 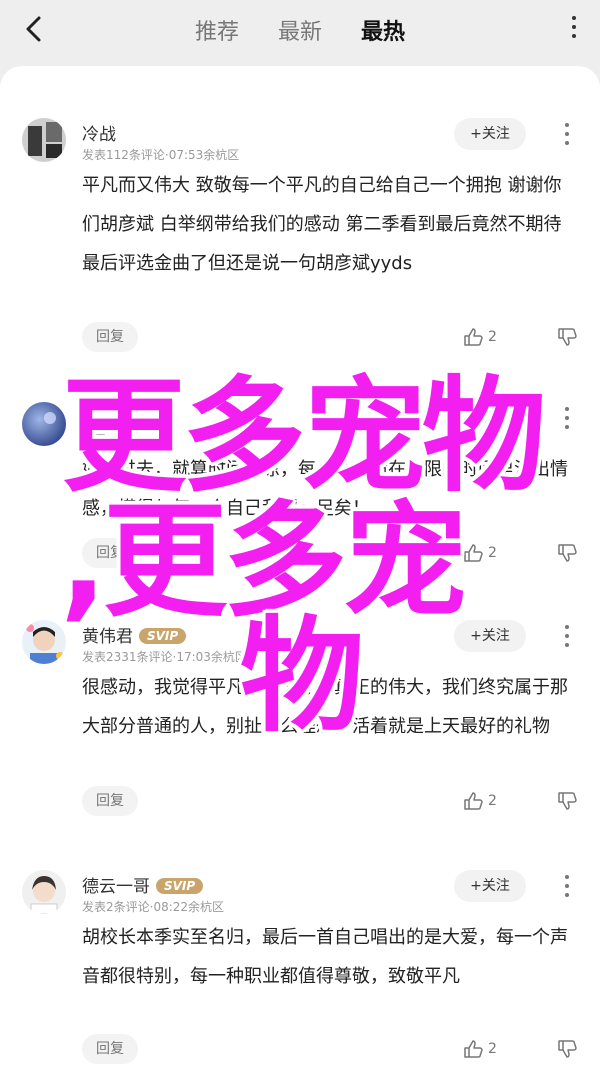 I want to click on username: 冷战, so click(x=99, y=132).